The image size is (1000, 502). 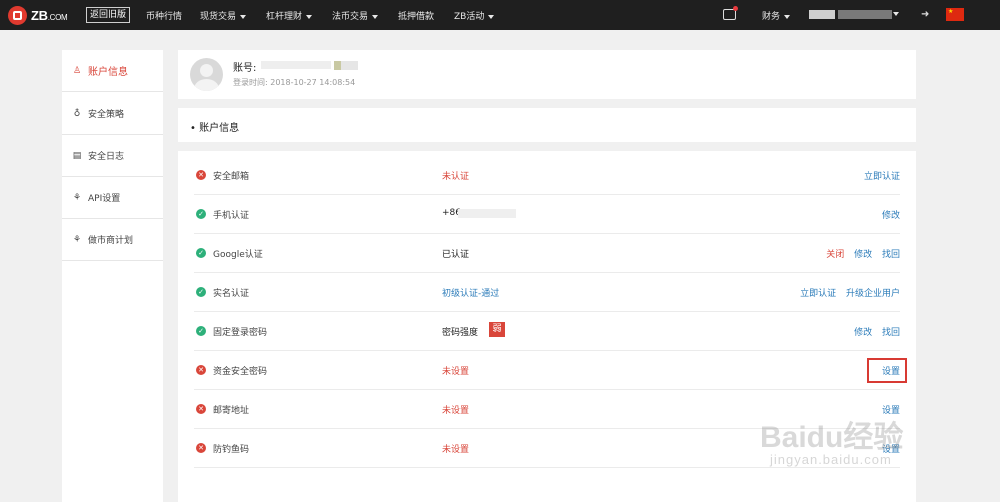 What do you see at coordinates (547, 331) in the screenshot?
I see `row-login-password: ✓ 固定登录密码 密码强度 弱 修改 找回` at bounding box center [547, 331].